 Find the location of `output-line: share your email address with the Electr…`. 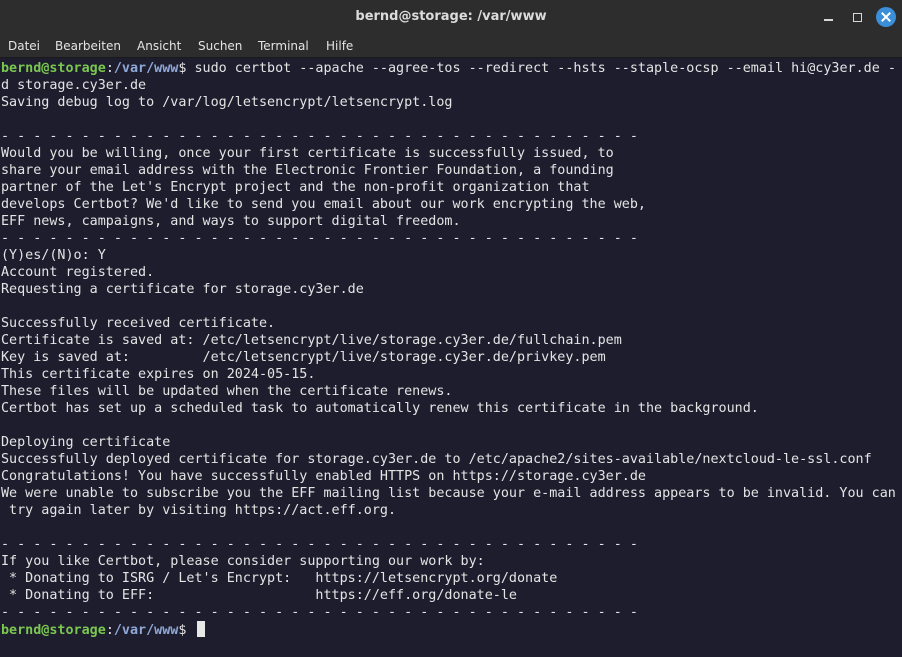

output-line: share your email address with the Electr… is located at coordinates (307, 170).